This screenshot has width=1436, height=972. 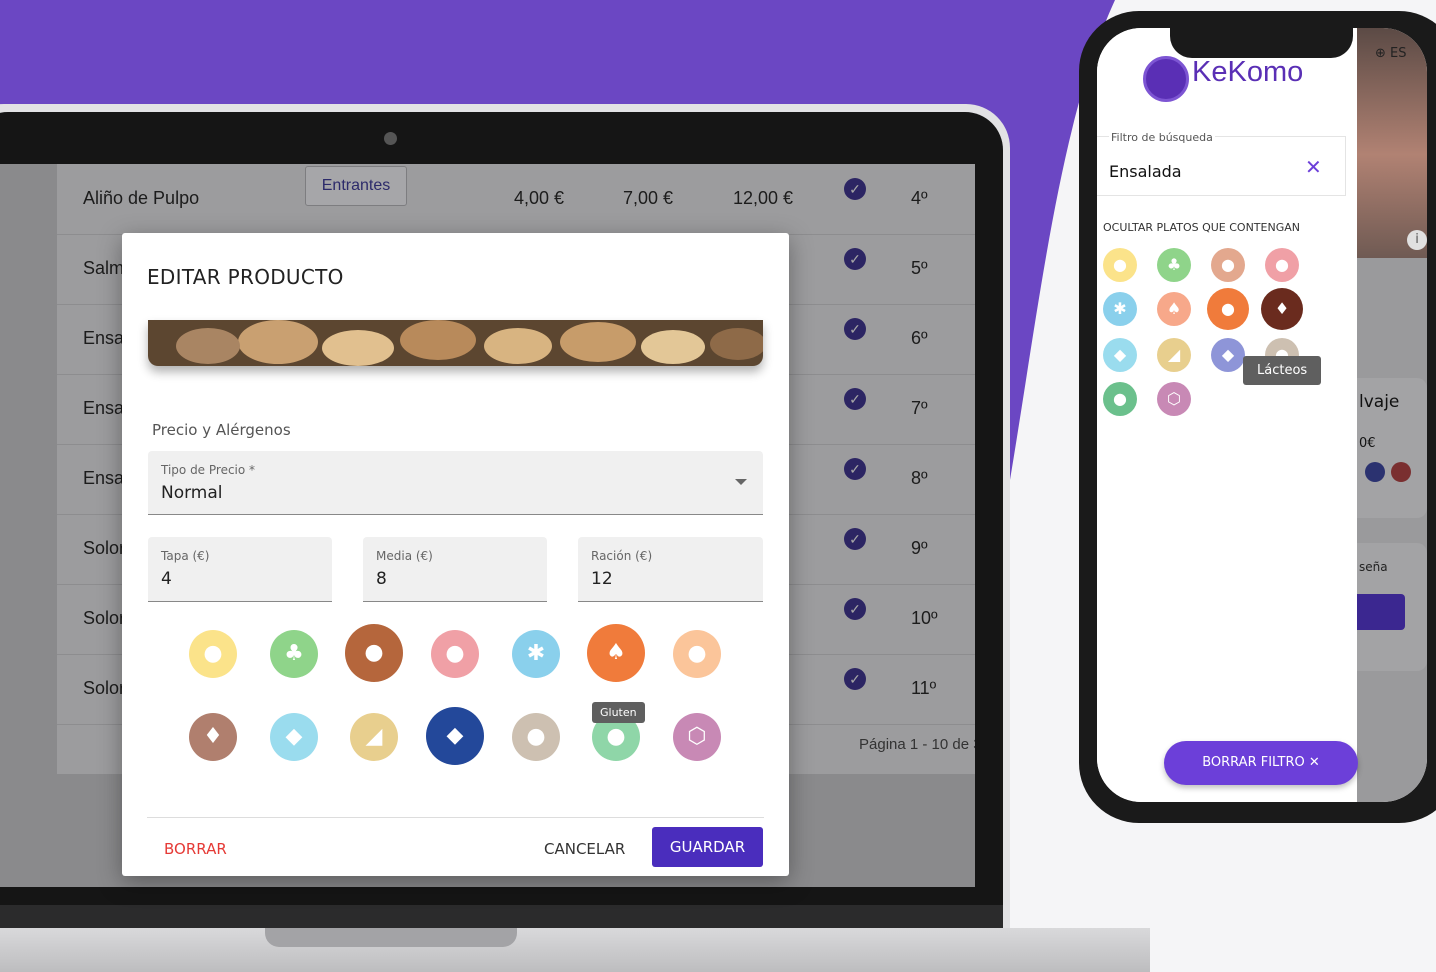 I want to click on search-filter-field: Filtro de búsqueda Ensalada ✕, so click(x=1221, y=163).